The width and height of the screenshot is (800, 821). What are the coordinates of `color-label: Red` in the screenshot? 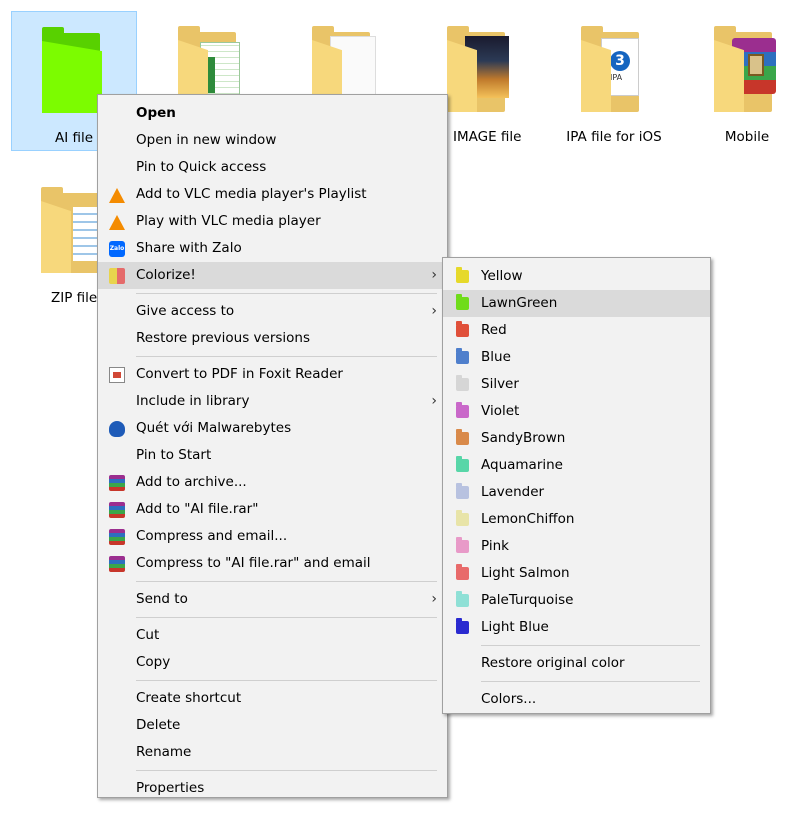 It's located at (494, 330).